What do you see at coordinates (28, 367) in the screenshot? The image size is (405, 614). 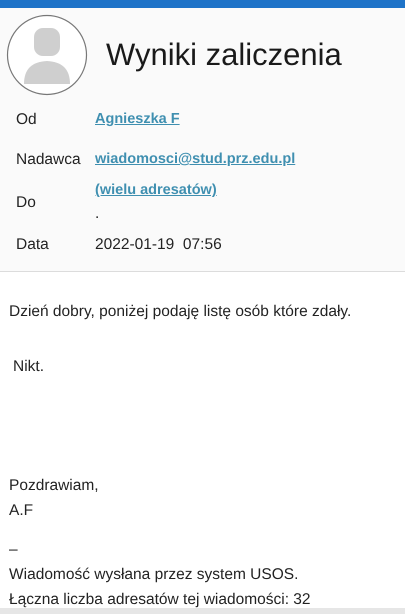 I see `message-text: Nikt.` at bounding box center [28, 367].